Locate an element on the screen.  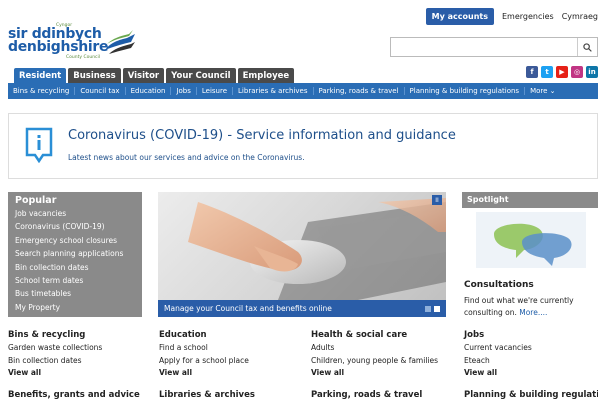
category-title-benefits: Benefits, grants and advice is located at coordinates (74, 395).